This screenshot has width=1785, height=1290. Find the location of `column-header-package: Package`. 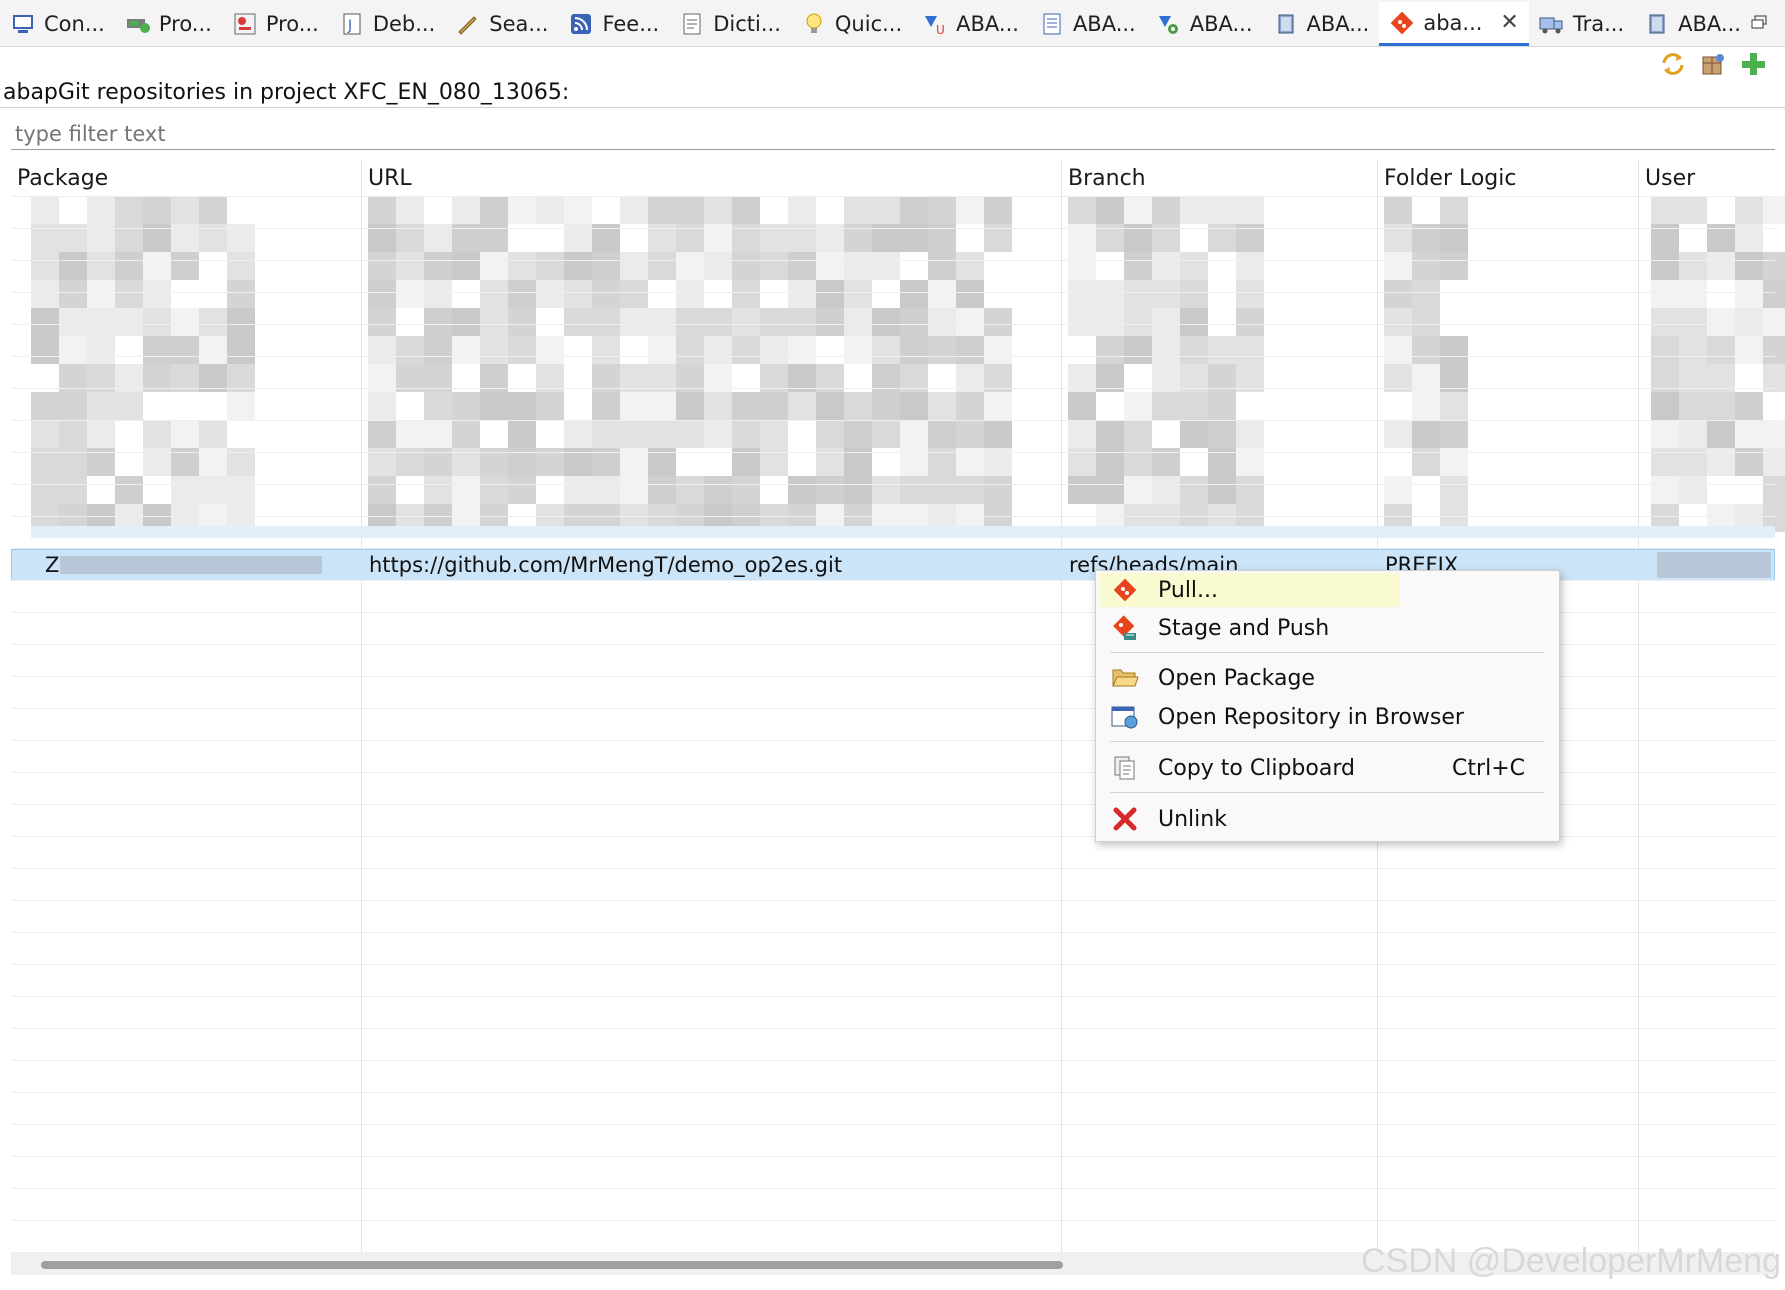

column-header-package: Package is located at coordinates (62, 178).